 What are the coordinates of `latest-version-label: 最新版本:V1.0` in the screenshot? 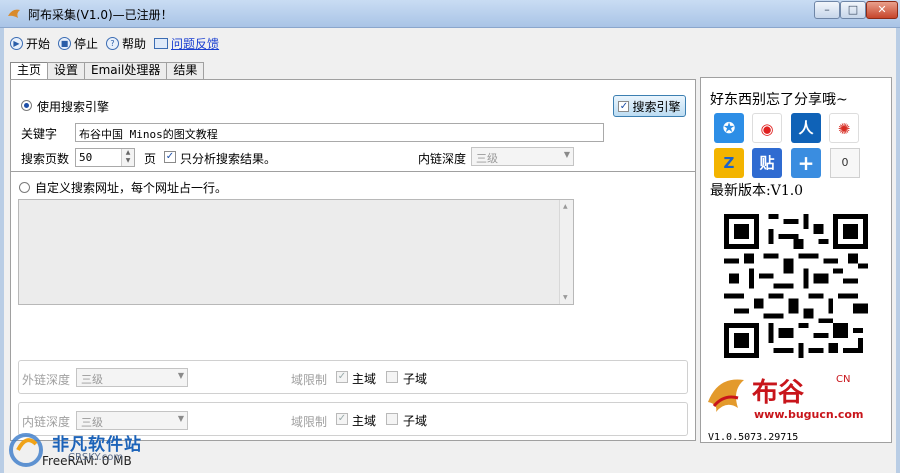 It's located at (757, 191).